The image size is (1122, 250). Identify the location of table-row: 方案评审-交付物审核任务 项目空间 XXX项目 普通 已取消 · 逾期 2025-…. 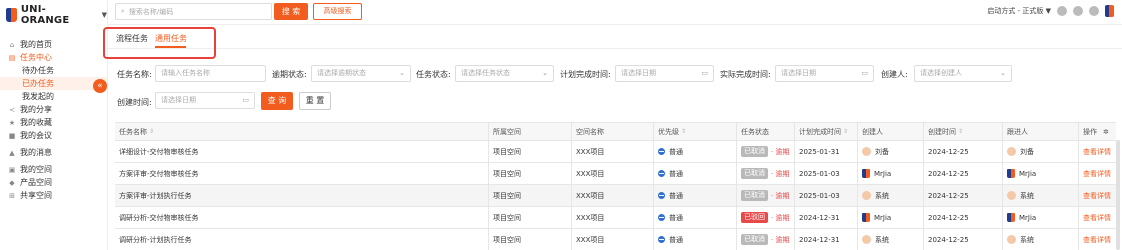
(615, 174).